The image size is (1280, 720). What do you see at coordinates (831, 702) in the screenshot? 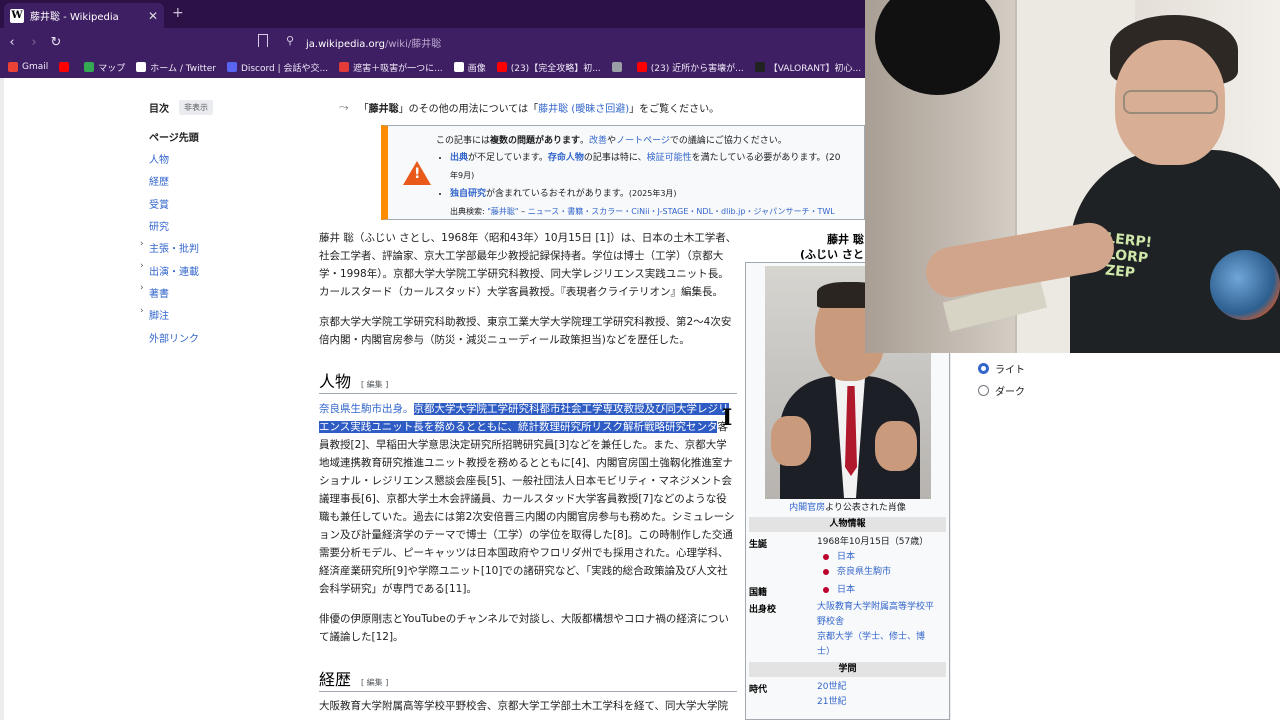
I see `era-link: 21世紀` at bounding box center [831, 702].